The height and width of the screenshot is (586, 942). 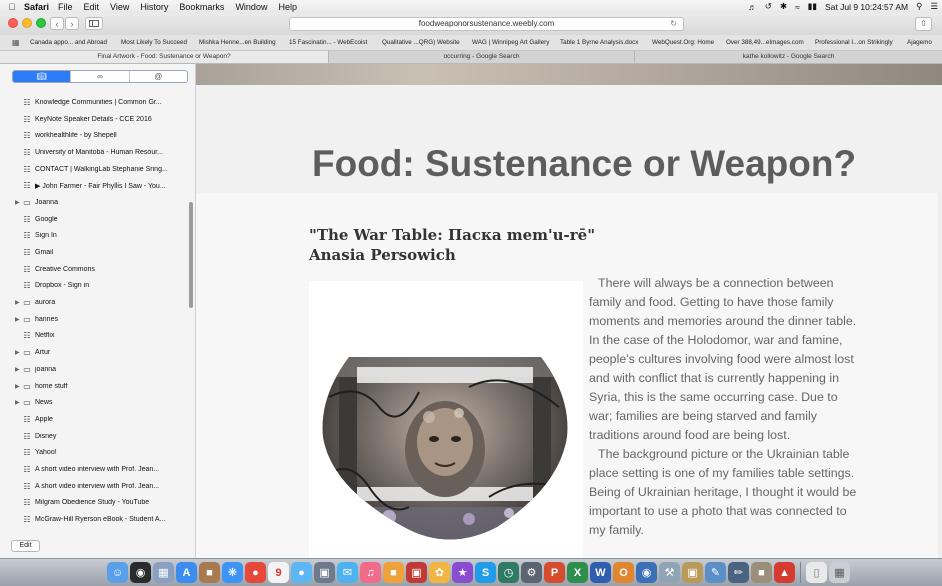 I want to click on volume-icon: ♬, so click(x=752, y=7).